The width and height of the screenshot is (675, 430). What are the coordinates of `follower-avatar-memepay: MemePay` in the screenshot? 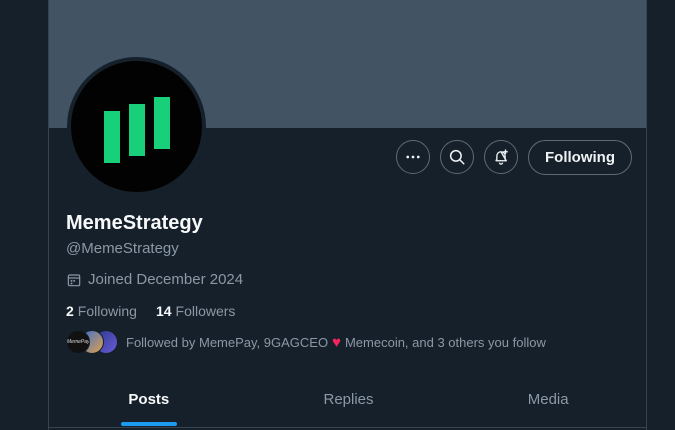 It's located at (78, 342).